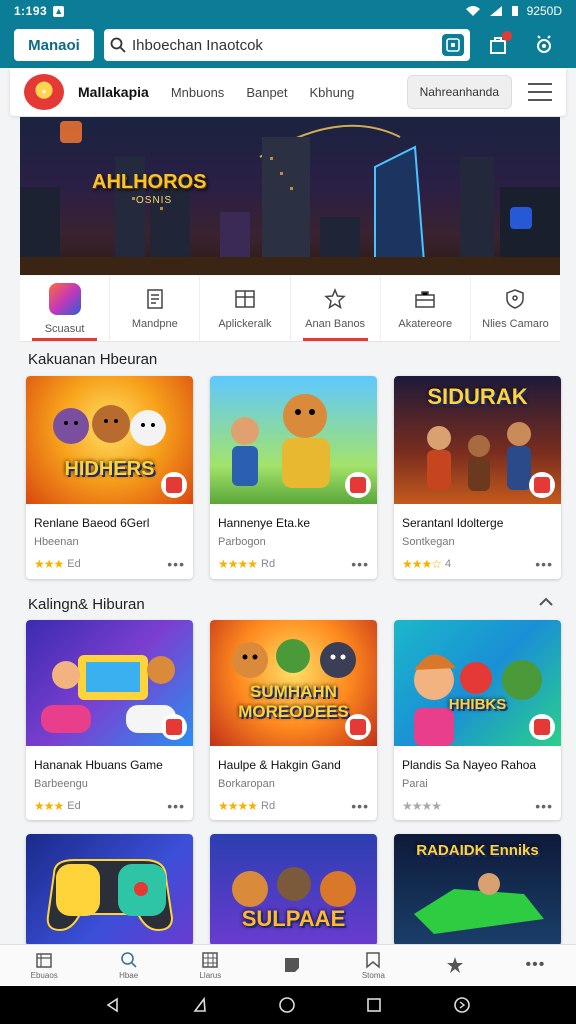 This screenshot has height=1024, width=576. What do you see at coordinates (426, 308) in the screenshot?
I see `category-5: Akatereore` at bounding box center [426, 308].